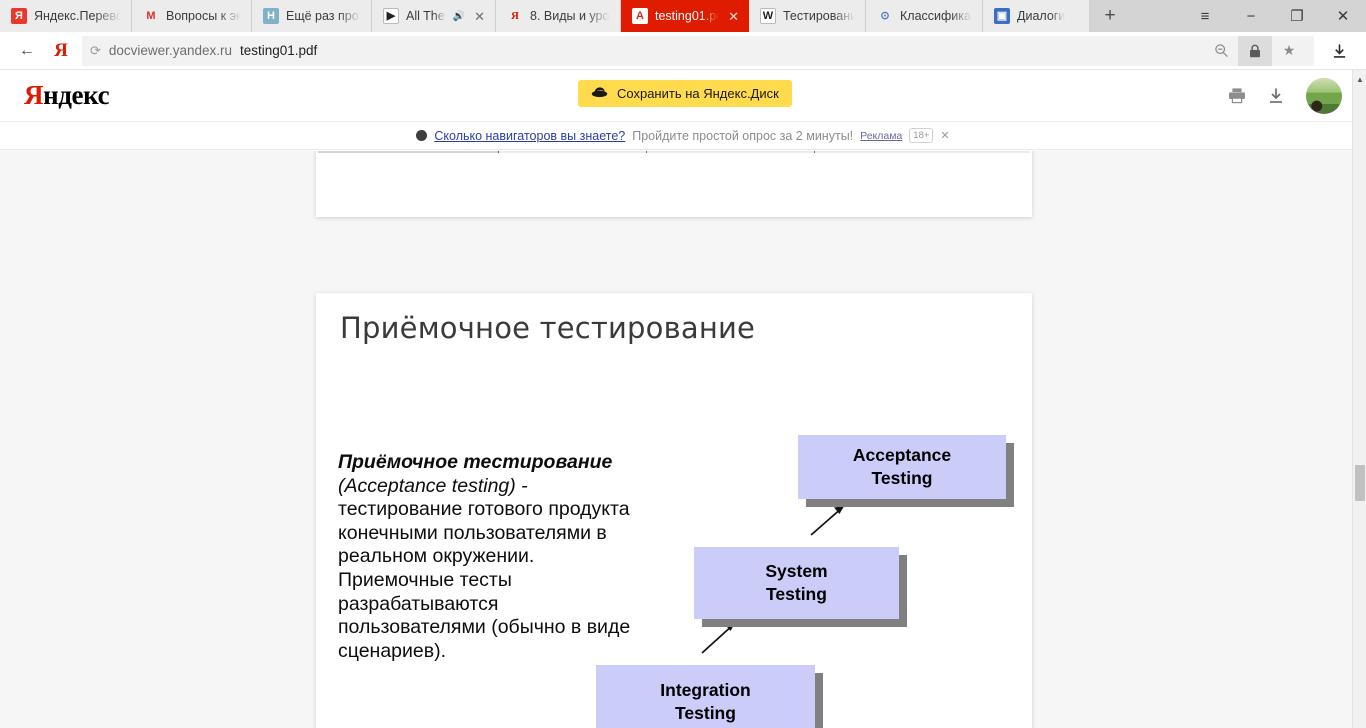 The width and height of the screenshot is (1366, 728). Describe the element at coordinates (1285, 95) in the screenshot. I see `docviewer-header-actions` at that location.